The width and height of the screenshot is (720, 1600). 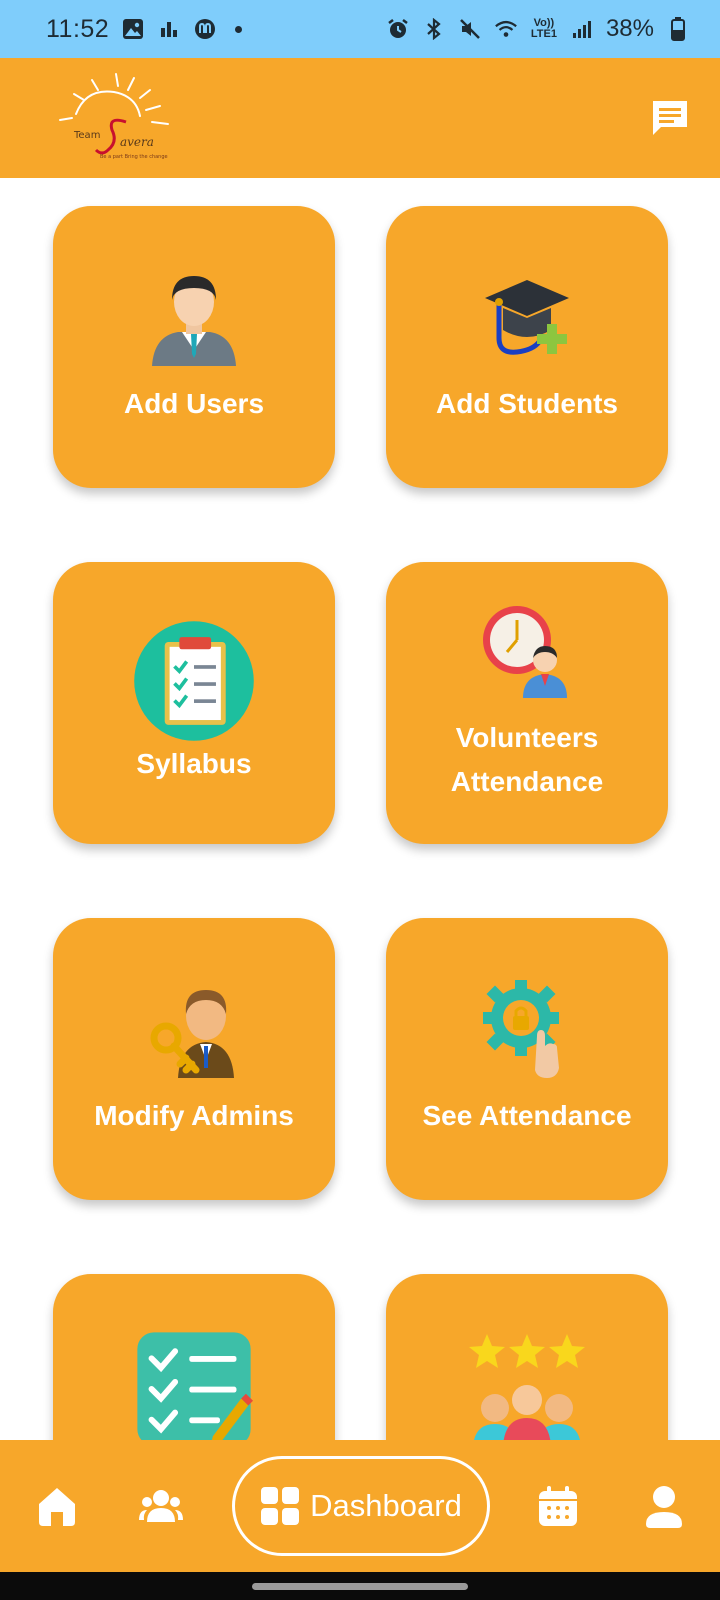 I want to click on add-users-card: Add Users, so click(x=194, y=347).